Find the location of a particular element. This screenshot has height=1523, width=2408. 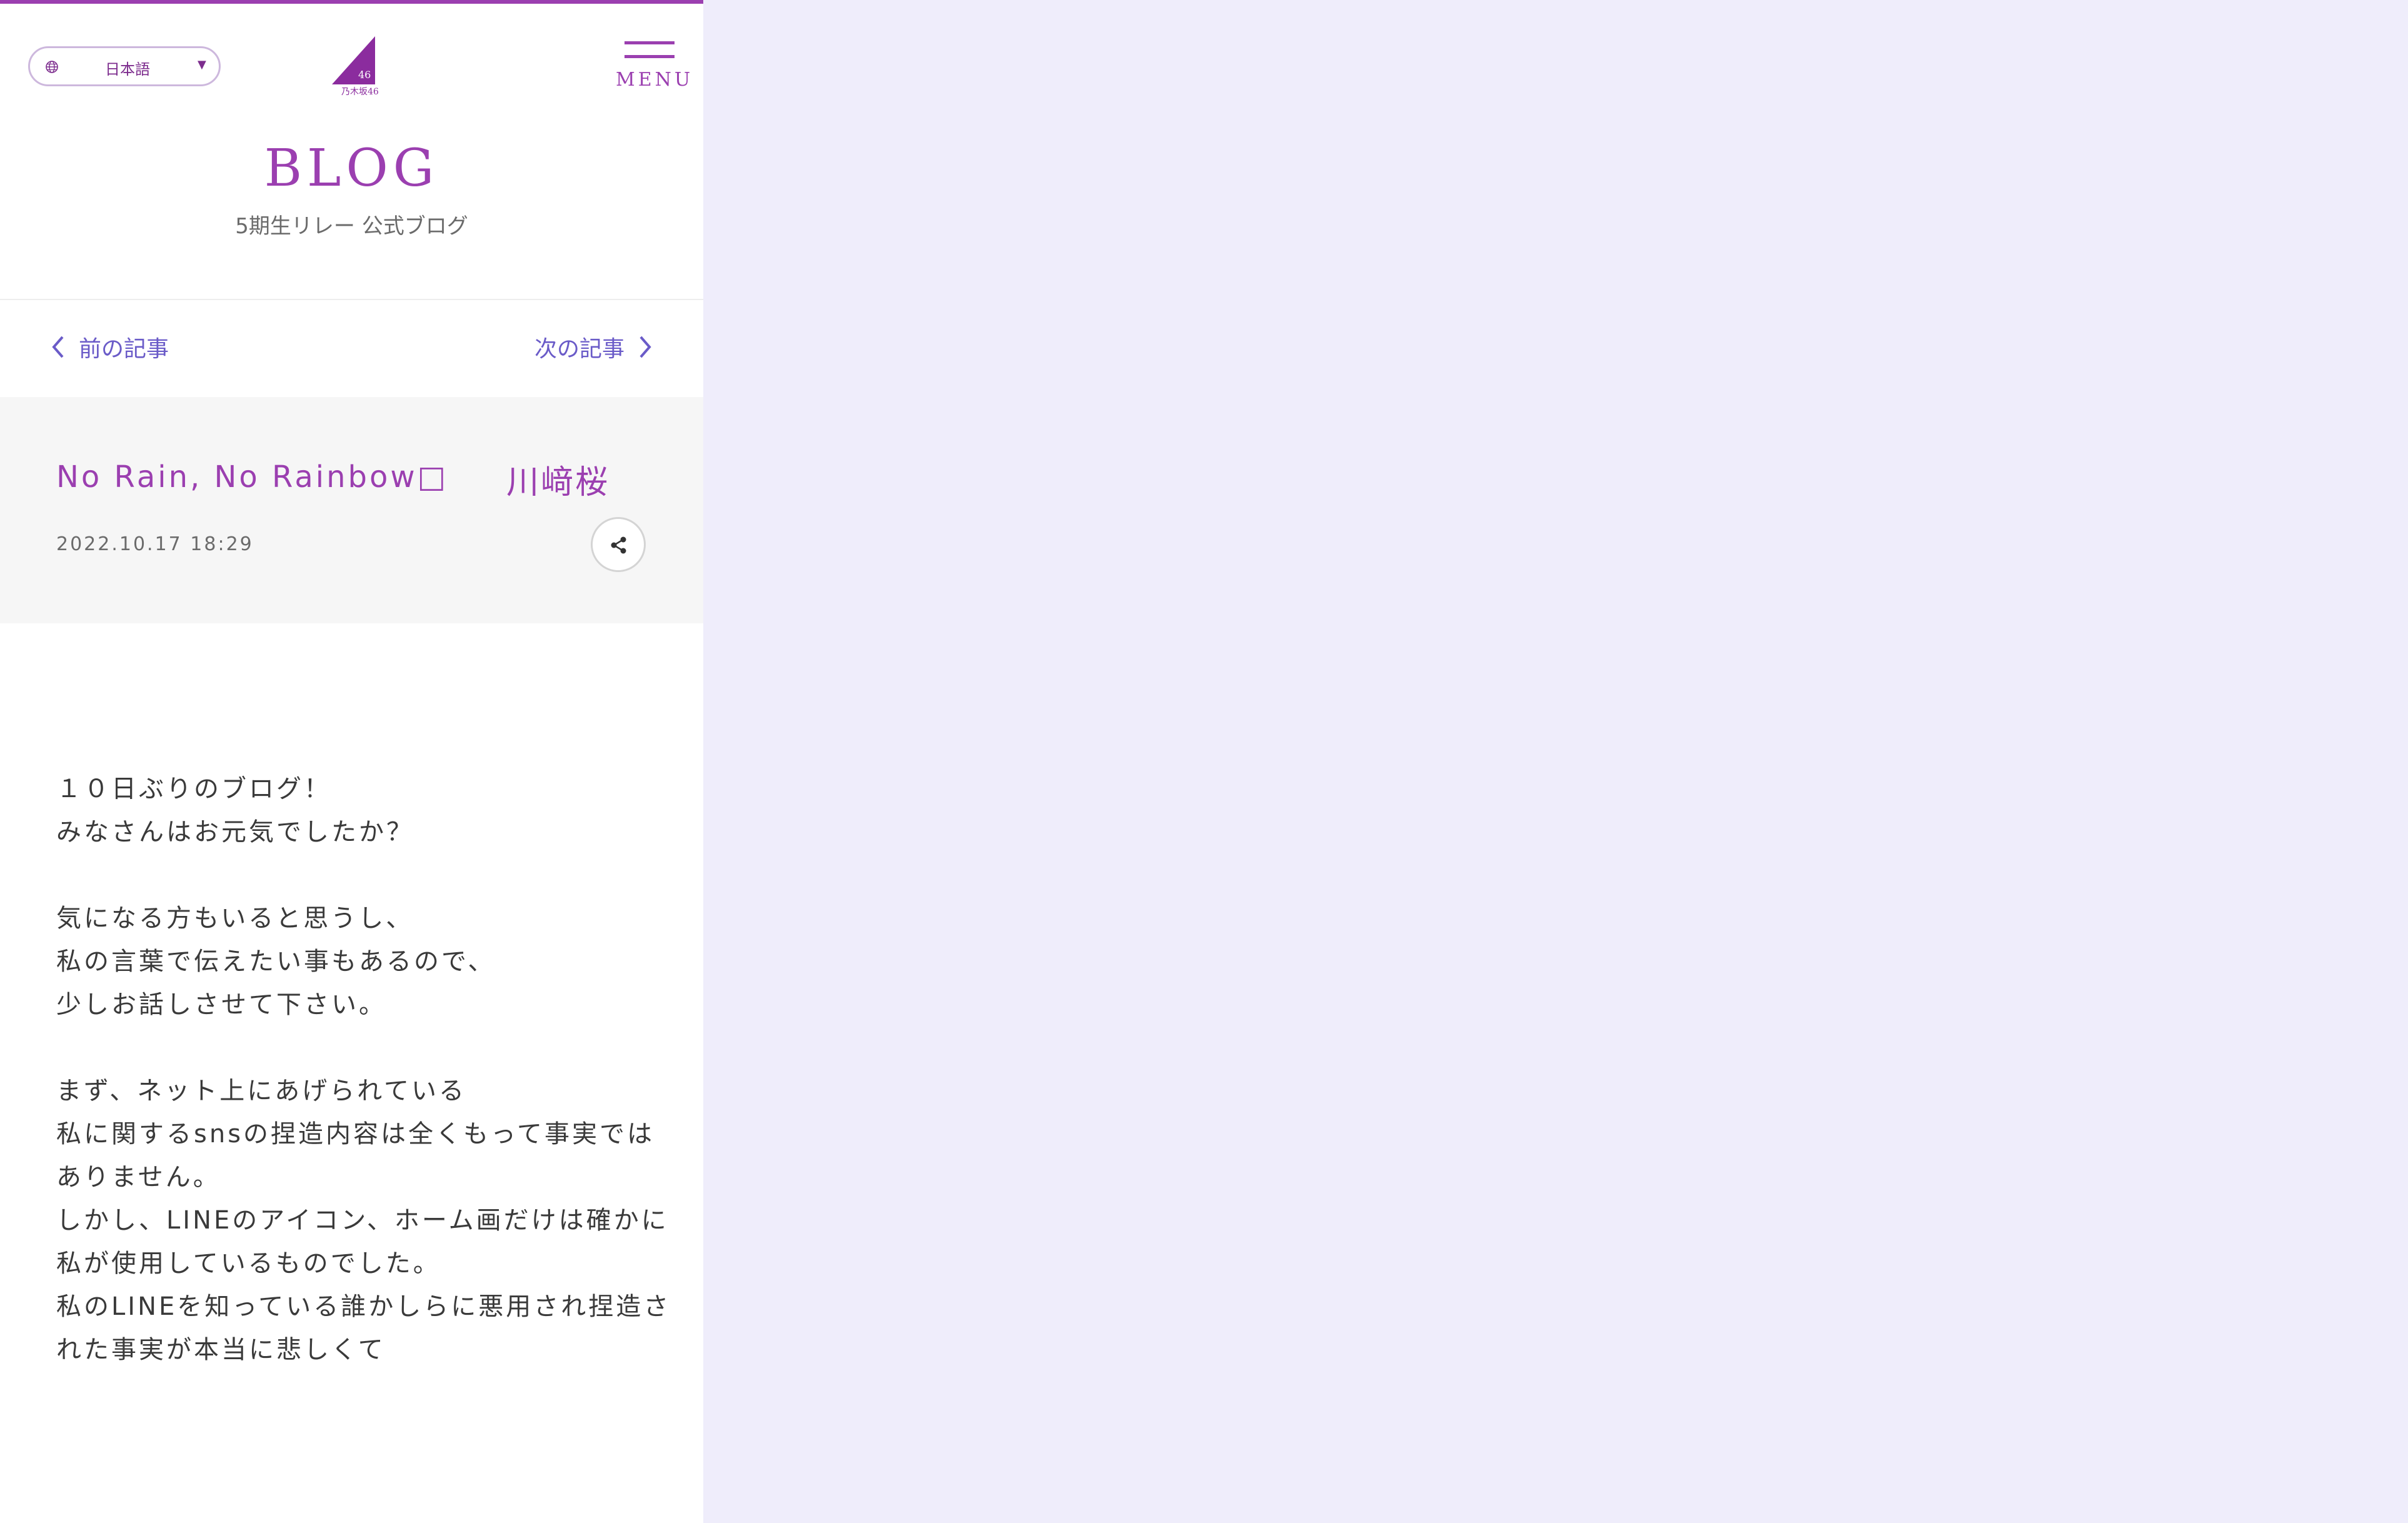

body-line: みなさんはお元気でしたか？ is located at coordinates (235, 832).